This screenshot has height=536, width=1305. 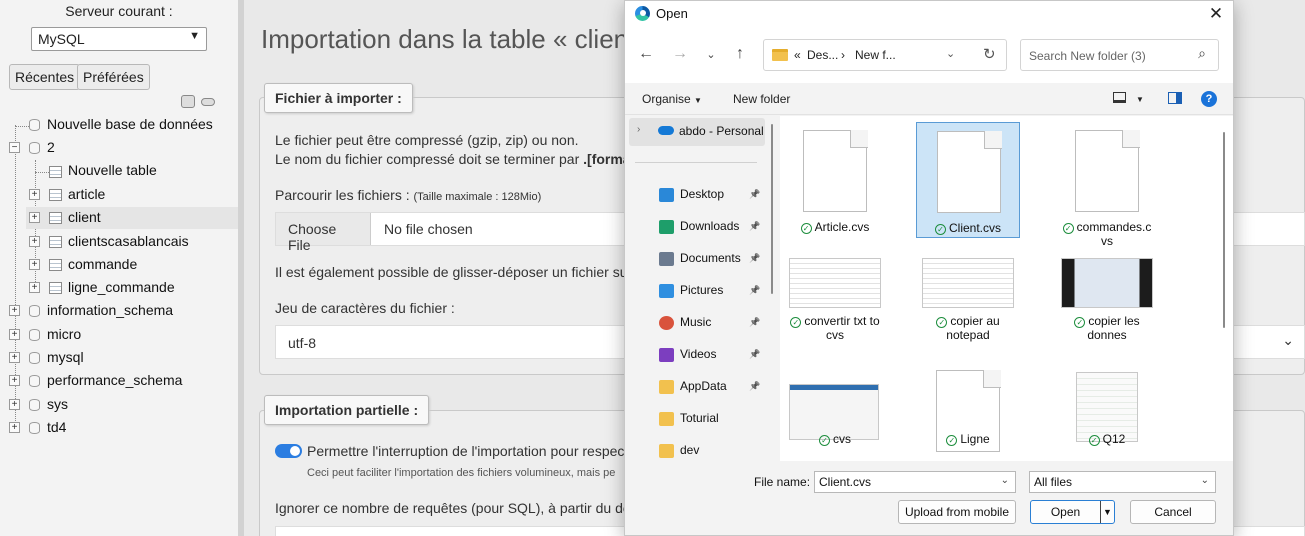 I want to click on sidebar-item-toturial: Toturial, so click(x=699, y=421).